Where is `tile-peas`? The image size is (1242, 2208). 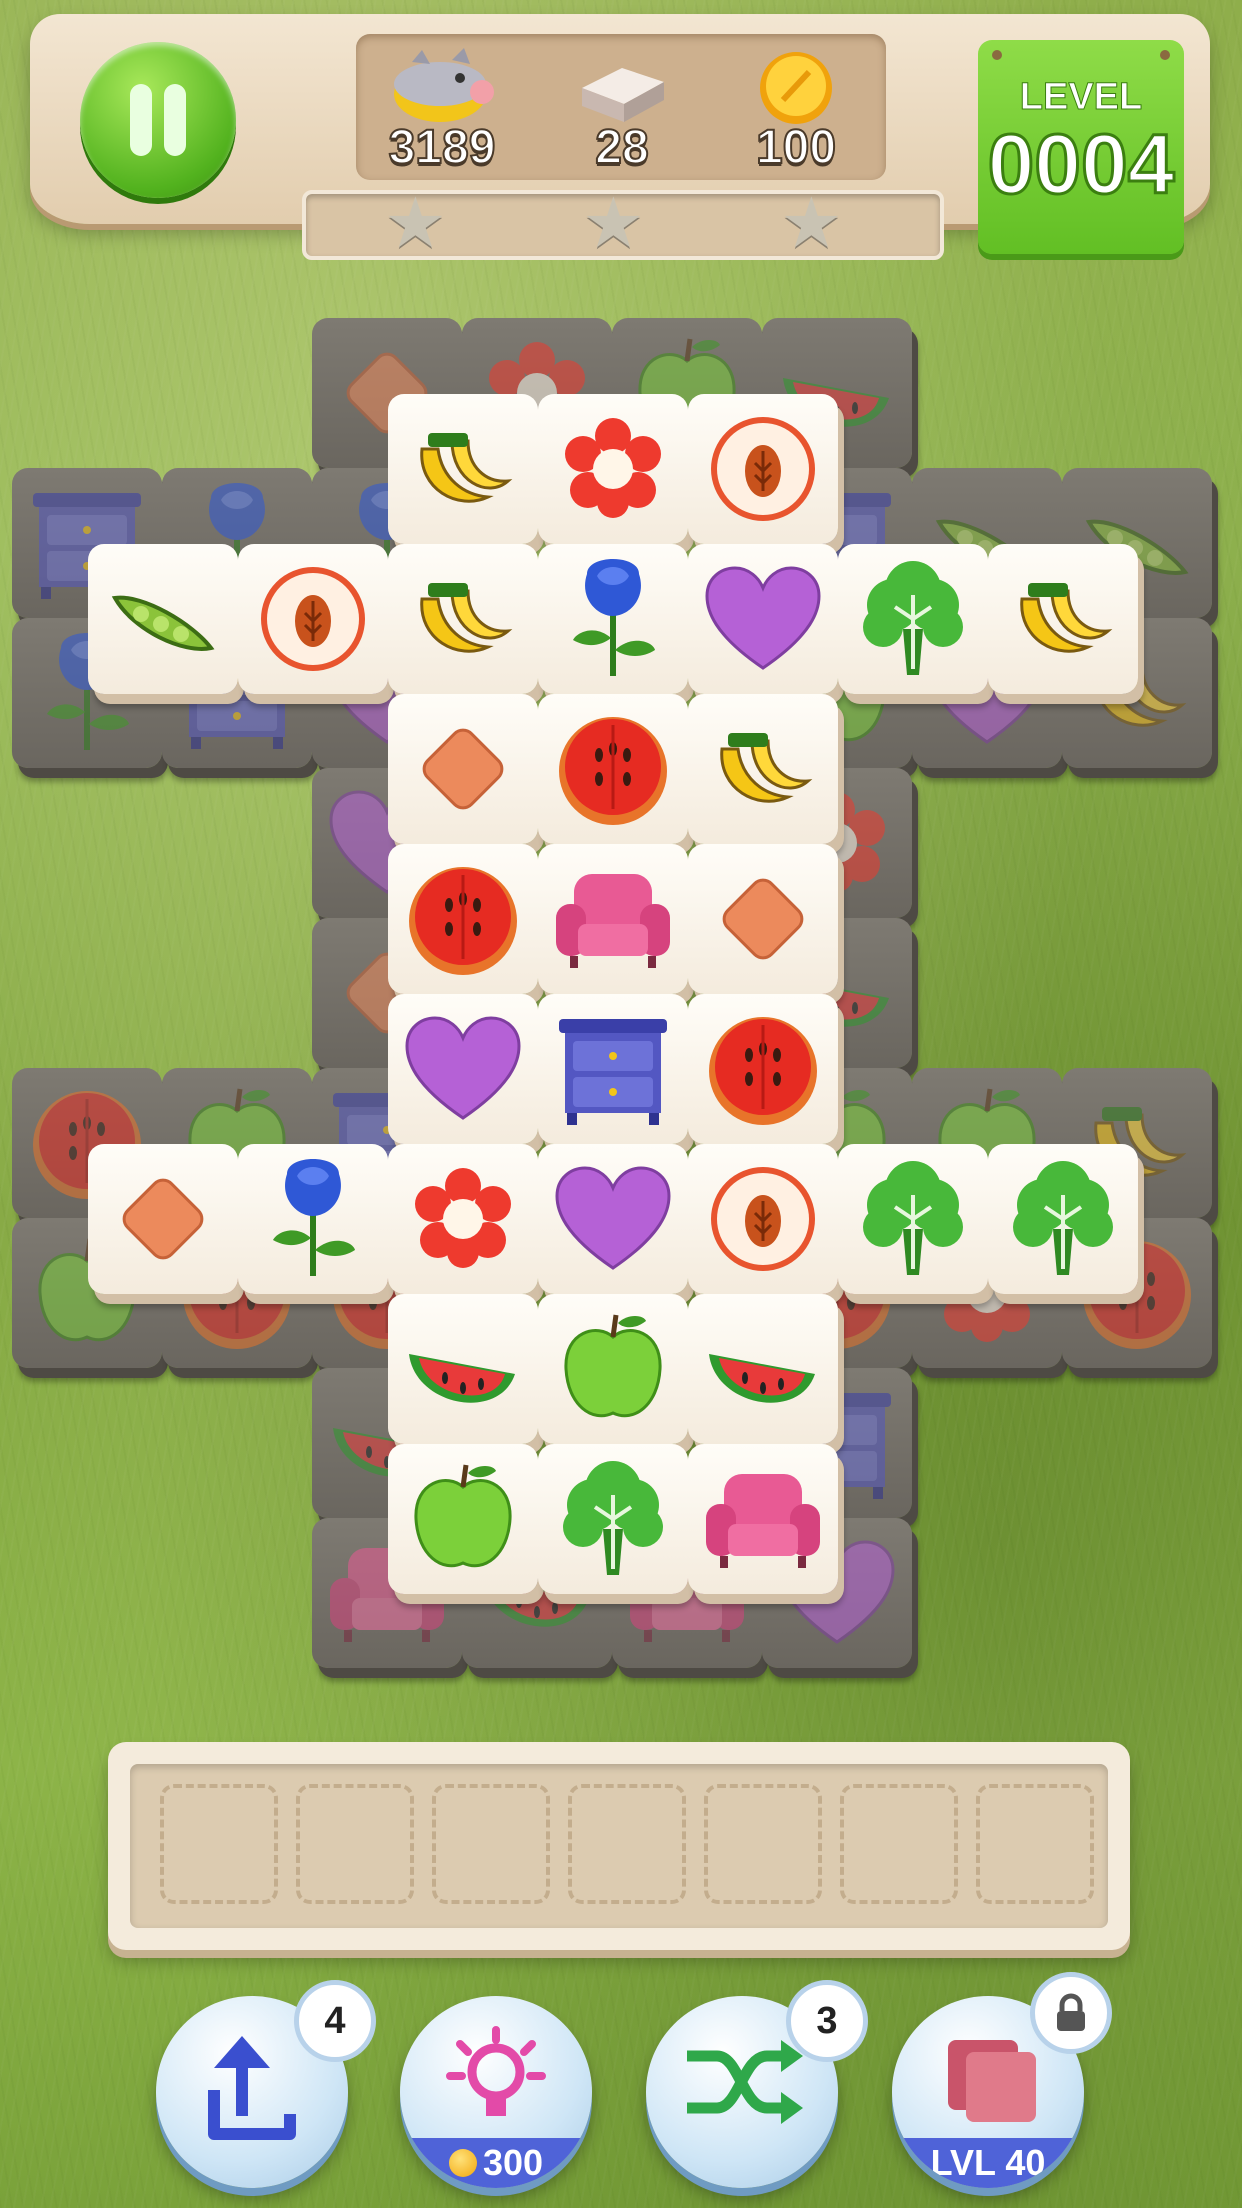 tile-peas is located at coordinates (163, 619).